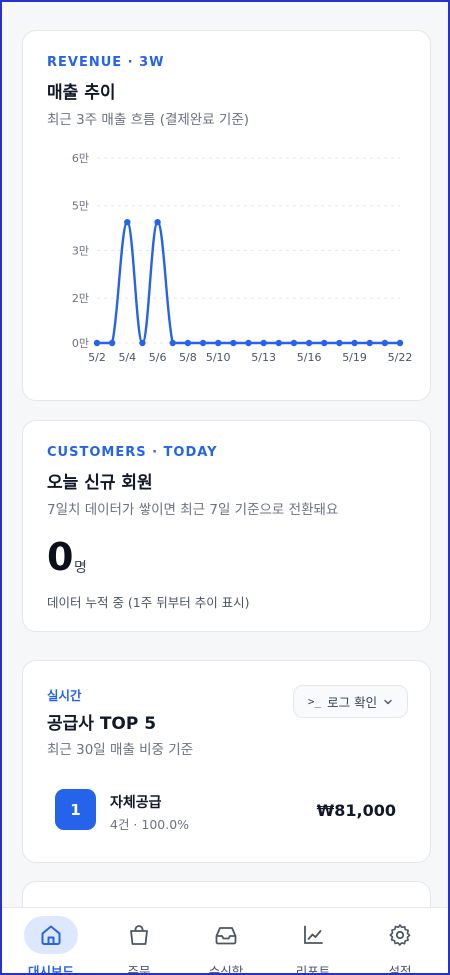 The width and height of the screenshot is (450, 975). What do you see at coordinates (226, 894) in the screenshot?
I see `next-card-partial` at bounding box center [226, 894].